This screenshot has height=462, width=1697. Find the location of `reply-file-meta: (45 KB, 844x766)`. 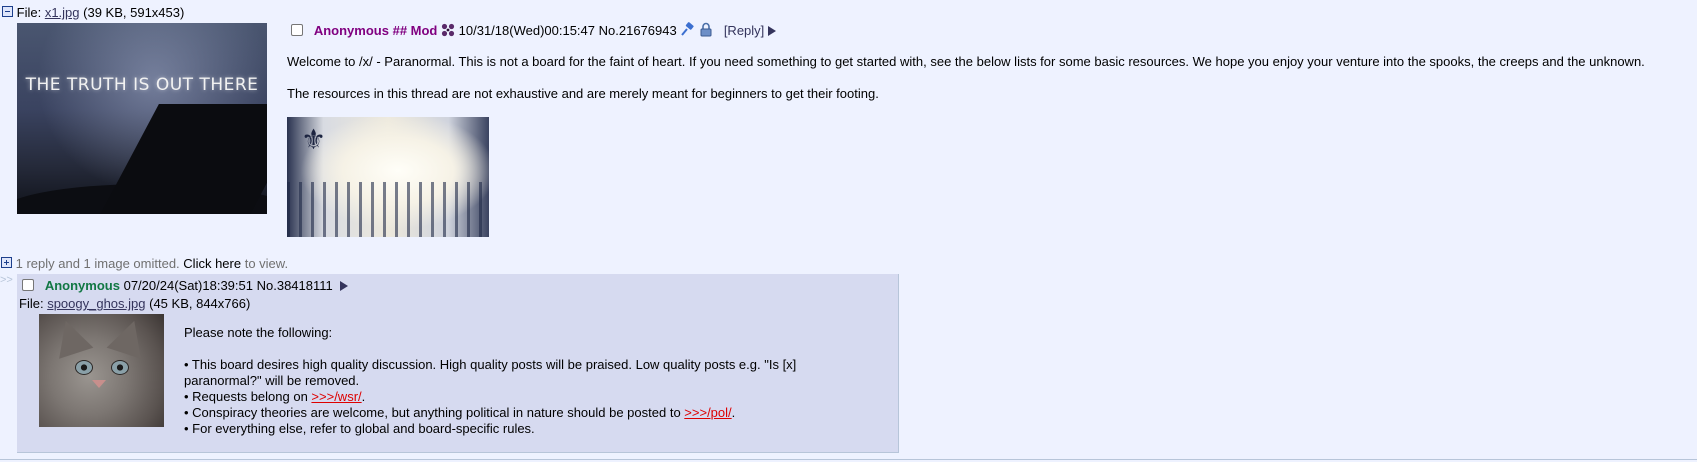

reply-file-meta: (45 KB, 844x766) is located at coordinates (200, 303).